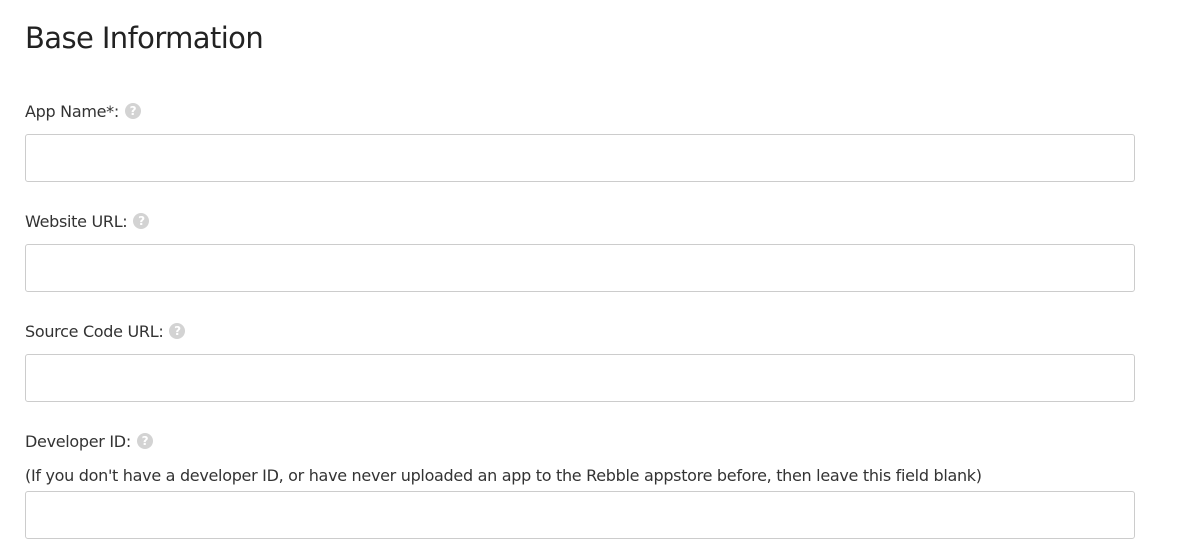 The image size is (1196, 551). What do you see at coordinates (132, 111) in the screenshot?
I see `app-name-help-icon: ?` at bounding box center [132, 111].